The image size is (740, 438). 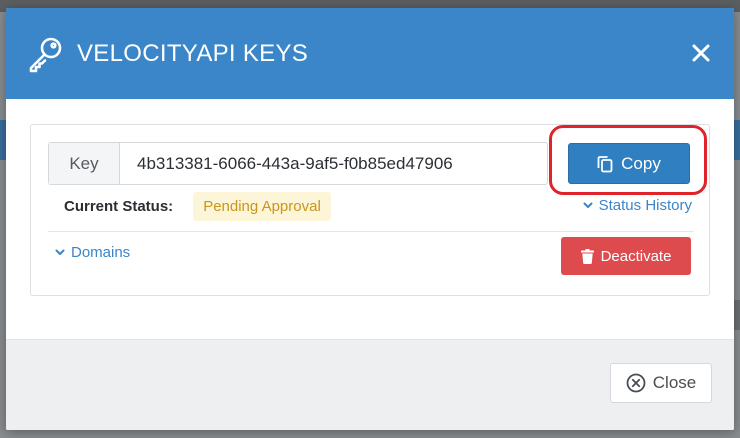 I want to click on domains-label: Domains, so click(x=101, y=252).